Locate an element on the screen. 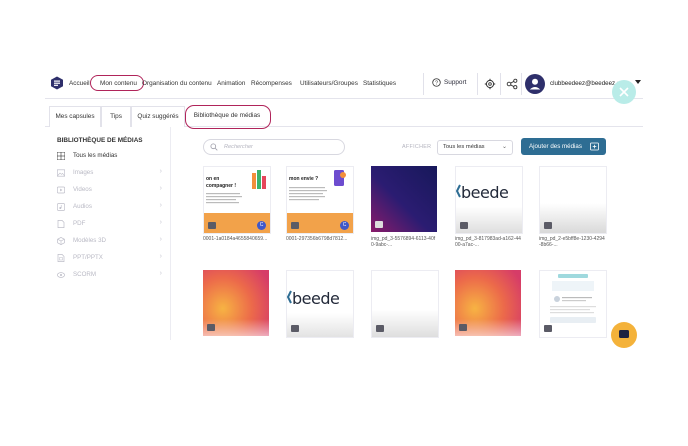  nav-recompenses: Récompenses is located at coordinates (271, 83).